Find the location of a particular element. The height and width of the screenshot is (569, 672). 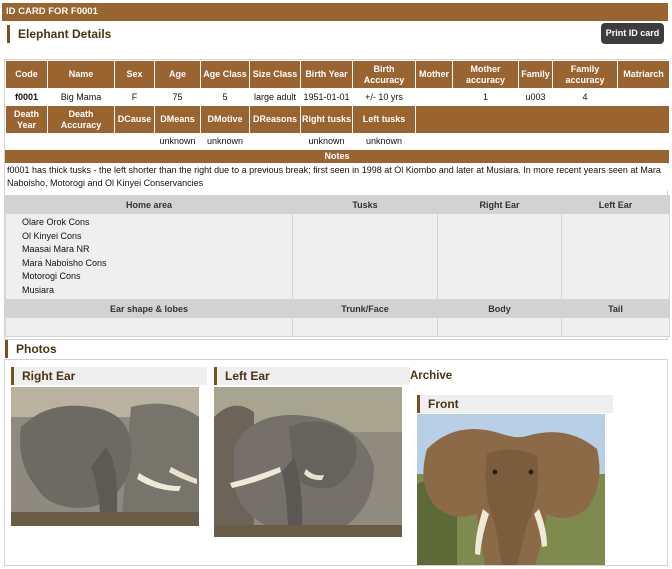

value-family: u003 is located at coordinates (535, 97).